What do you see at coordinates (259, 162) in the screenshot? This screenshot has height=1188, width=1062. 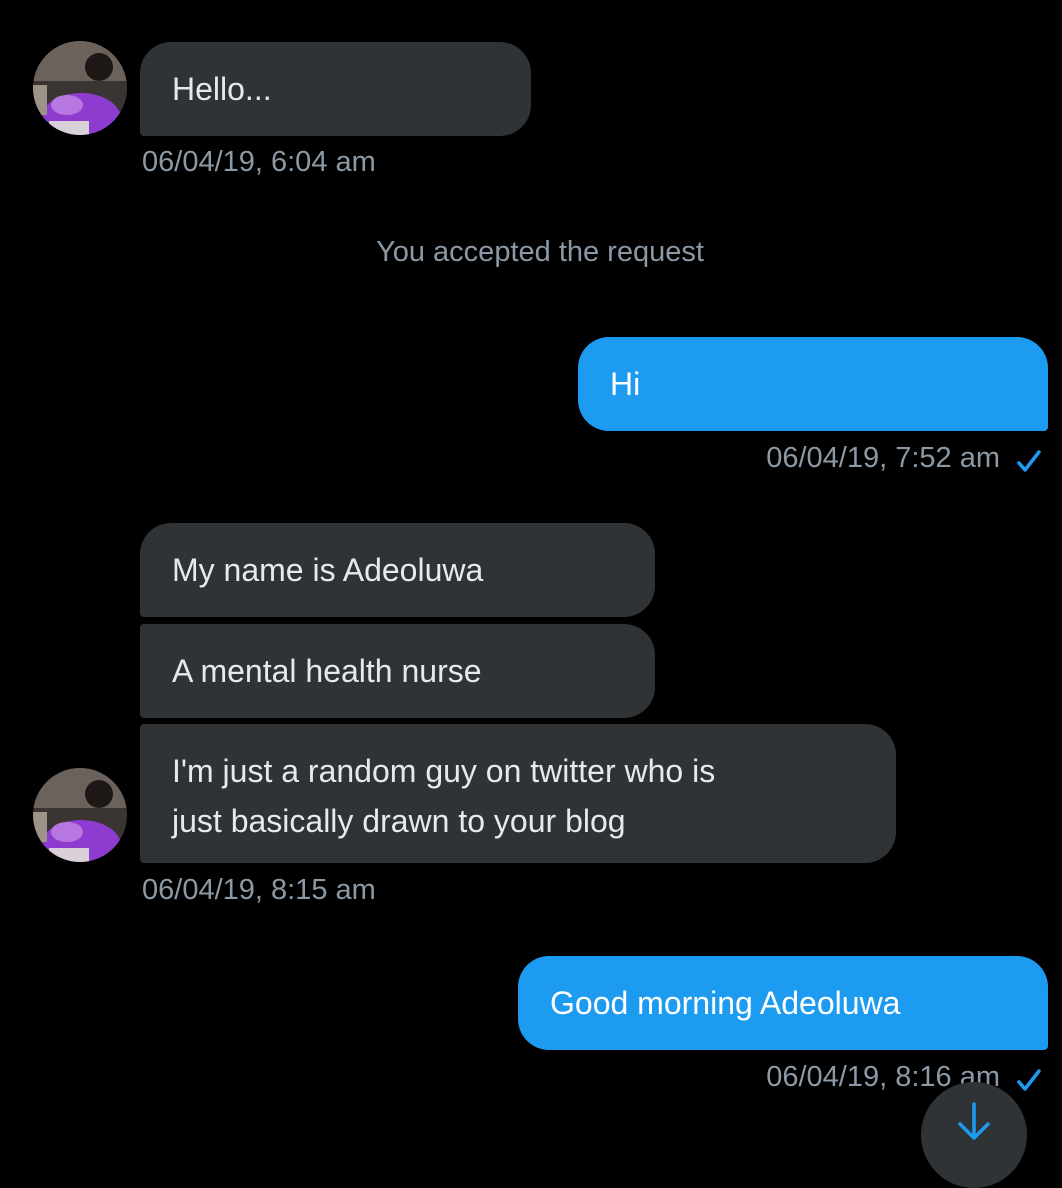 I see `message-timestamp: 06/04/19, 6:04 am` at bounding box center [259, 162].